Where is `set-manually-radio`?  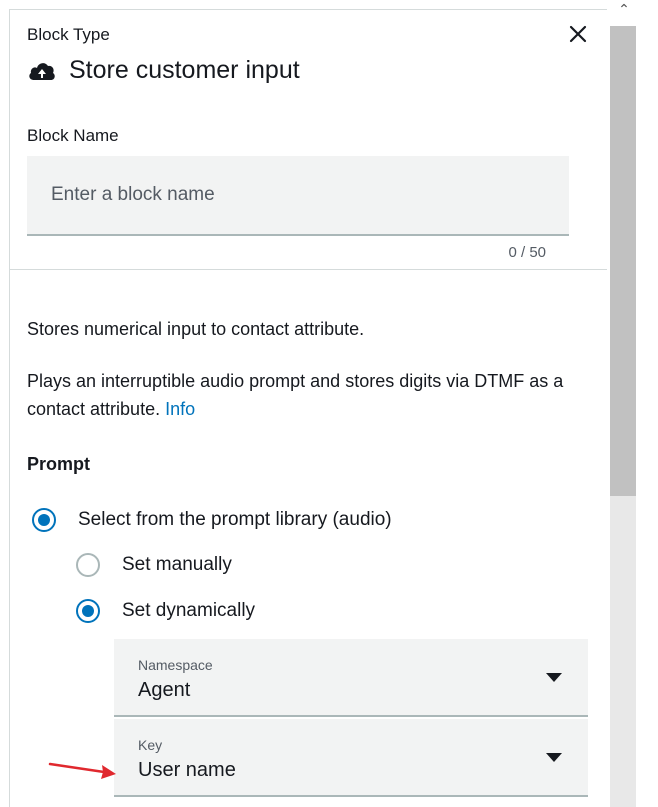
set-manually-radio is located at coordinates (88, 565).